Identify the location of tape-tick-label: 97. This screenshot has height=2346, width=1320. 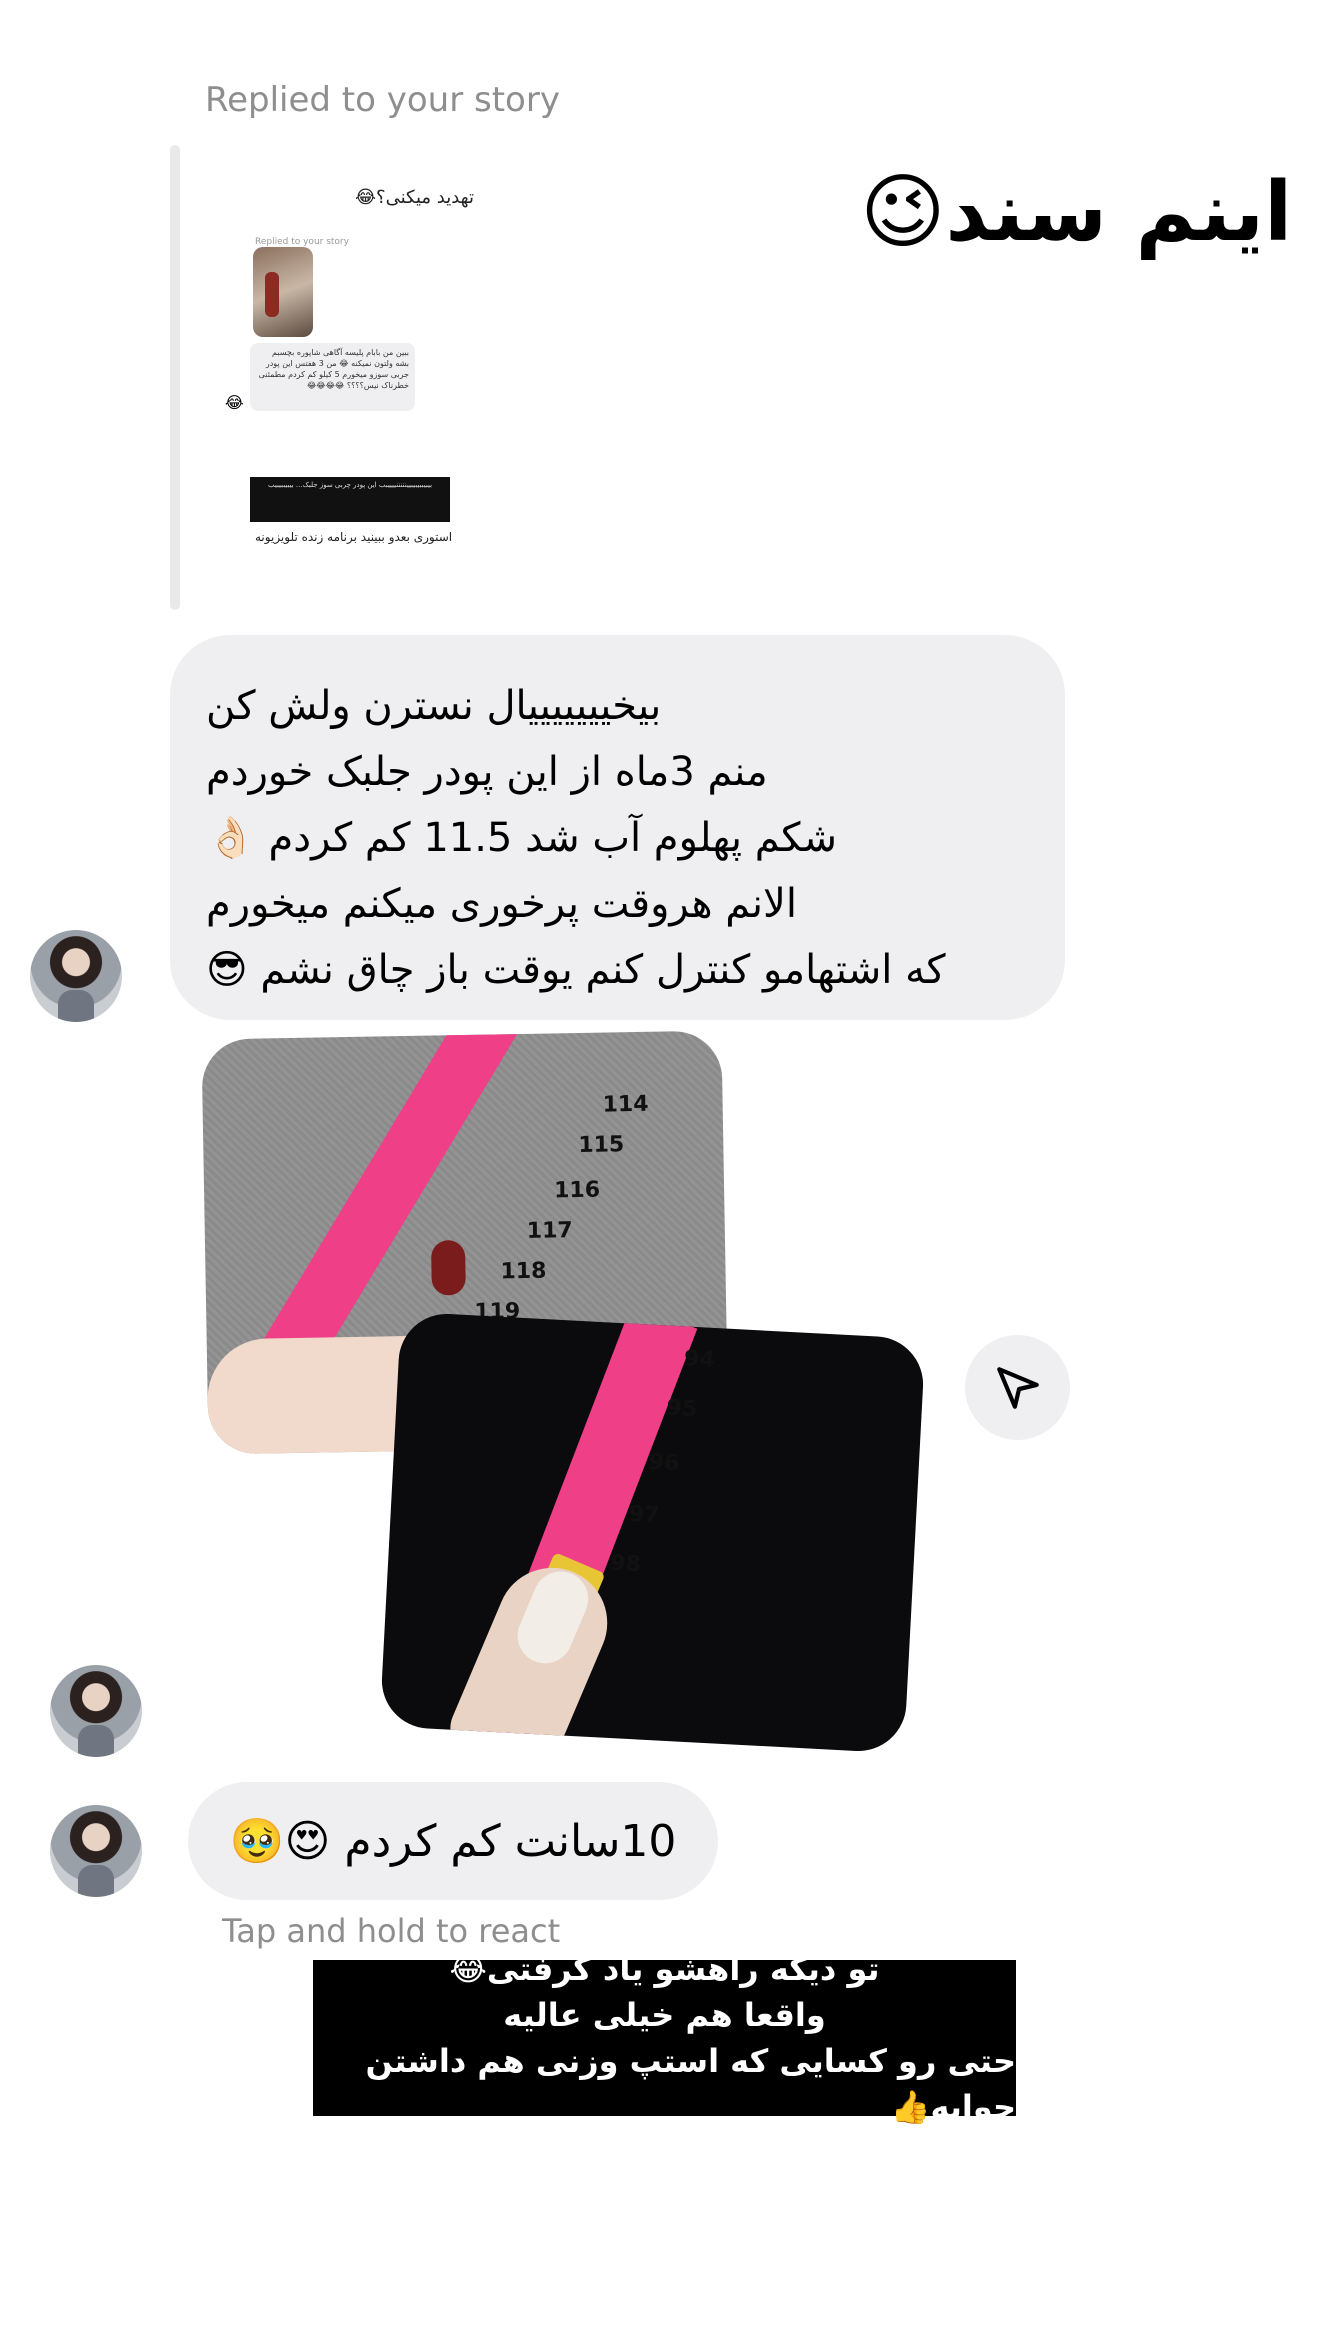
(644, 1515).